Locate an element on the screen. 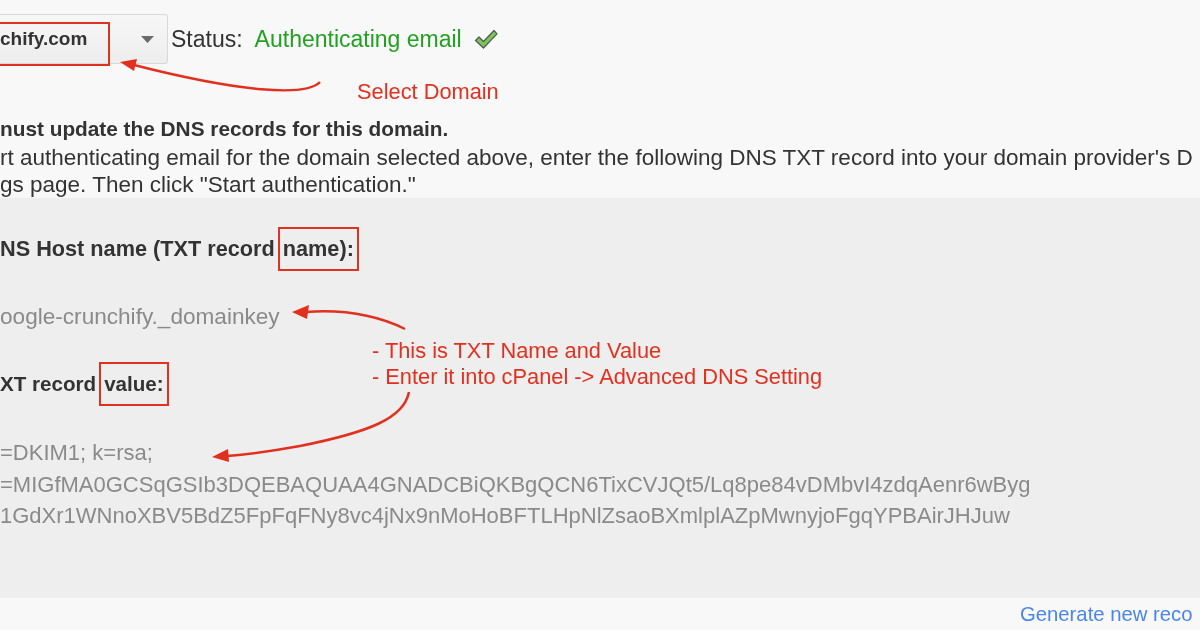  record-value-text: =DKIM1; k=rsa; =MIGfMA0GCSqGSIb3DQEBAQUAA4GNADCBiQKBgQCN6TixCVJQt5/Lq8pe84vDMbvI4zdqAenr6wByg 1GdXr1WNnoXBV5BdZ5FpFqFNy8vc4jNx9nMoHoBFTLHpNlZsaoBXmlplAZpMwnyjoFgqYPBAirJHJuw is located at coordinates (515, 484).